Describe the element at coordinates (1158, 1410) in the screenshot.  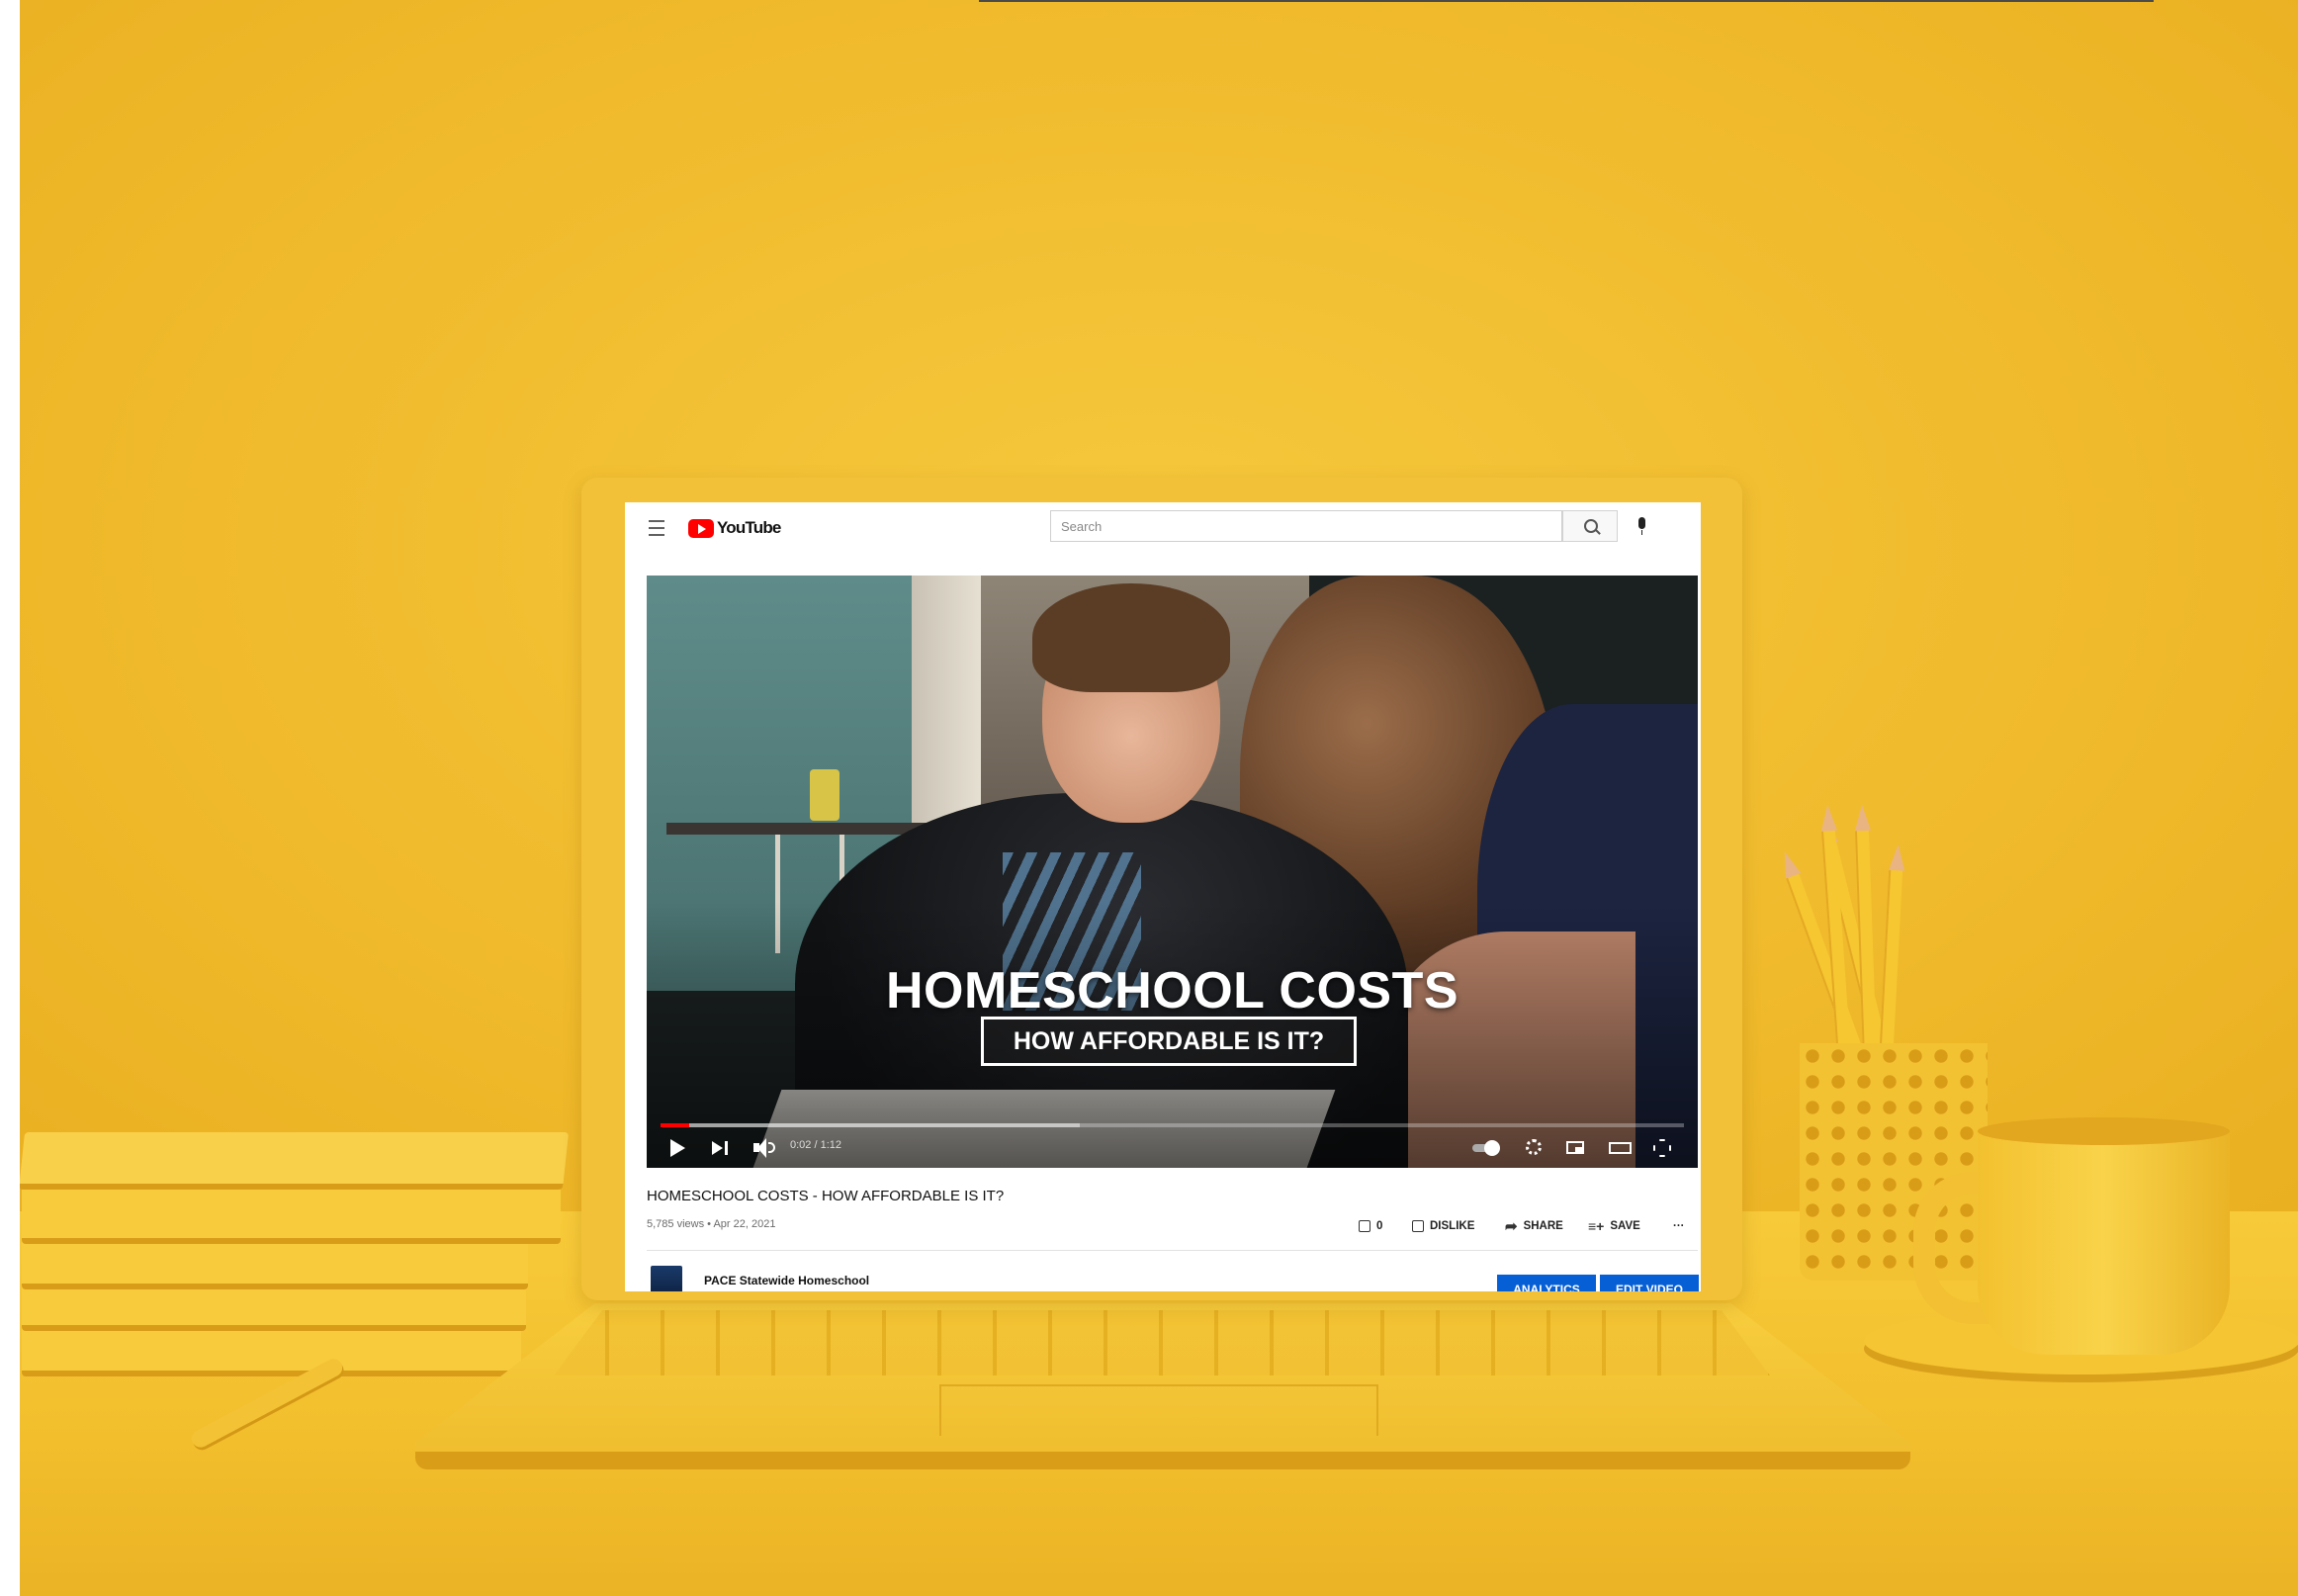
I see `laptop-trackpad` at that location.